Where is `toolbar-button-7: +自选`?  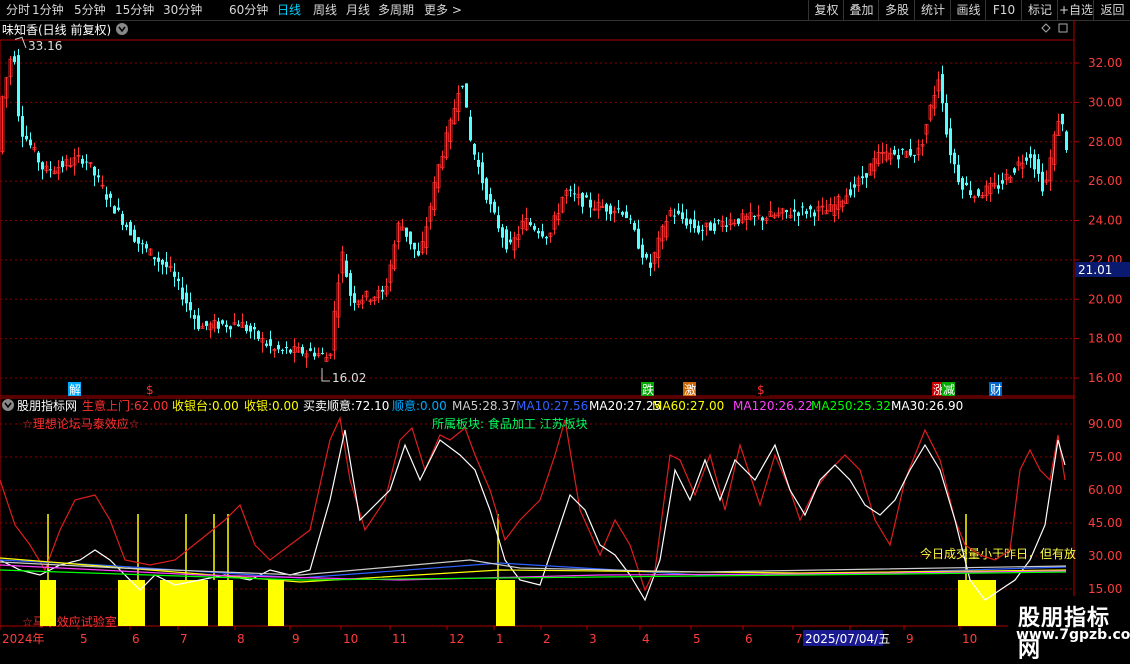 toolbar-button-7: +自选 is located at coordinates (1075, 10).